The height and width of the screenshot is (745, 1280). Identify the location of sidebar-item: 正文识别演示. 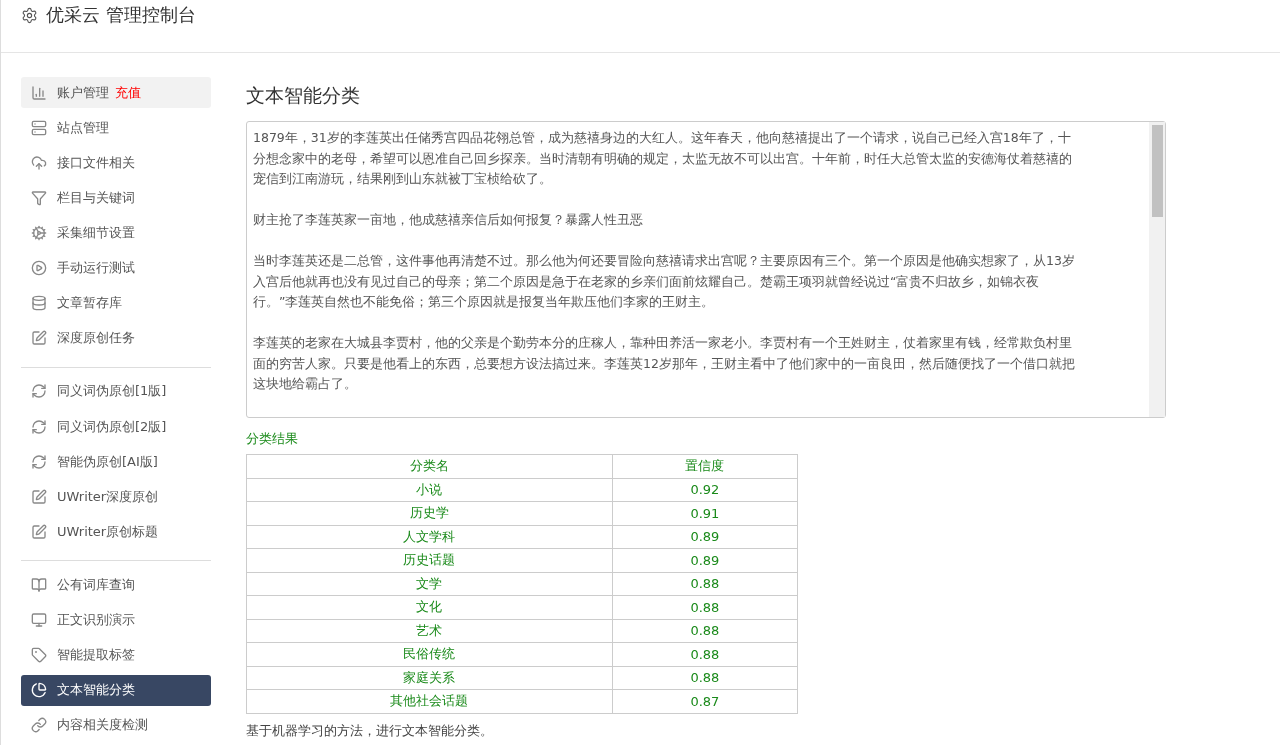
(116, 620).